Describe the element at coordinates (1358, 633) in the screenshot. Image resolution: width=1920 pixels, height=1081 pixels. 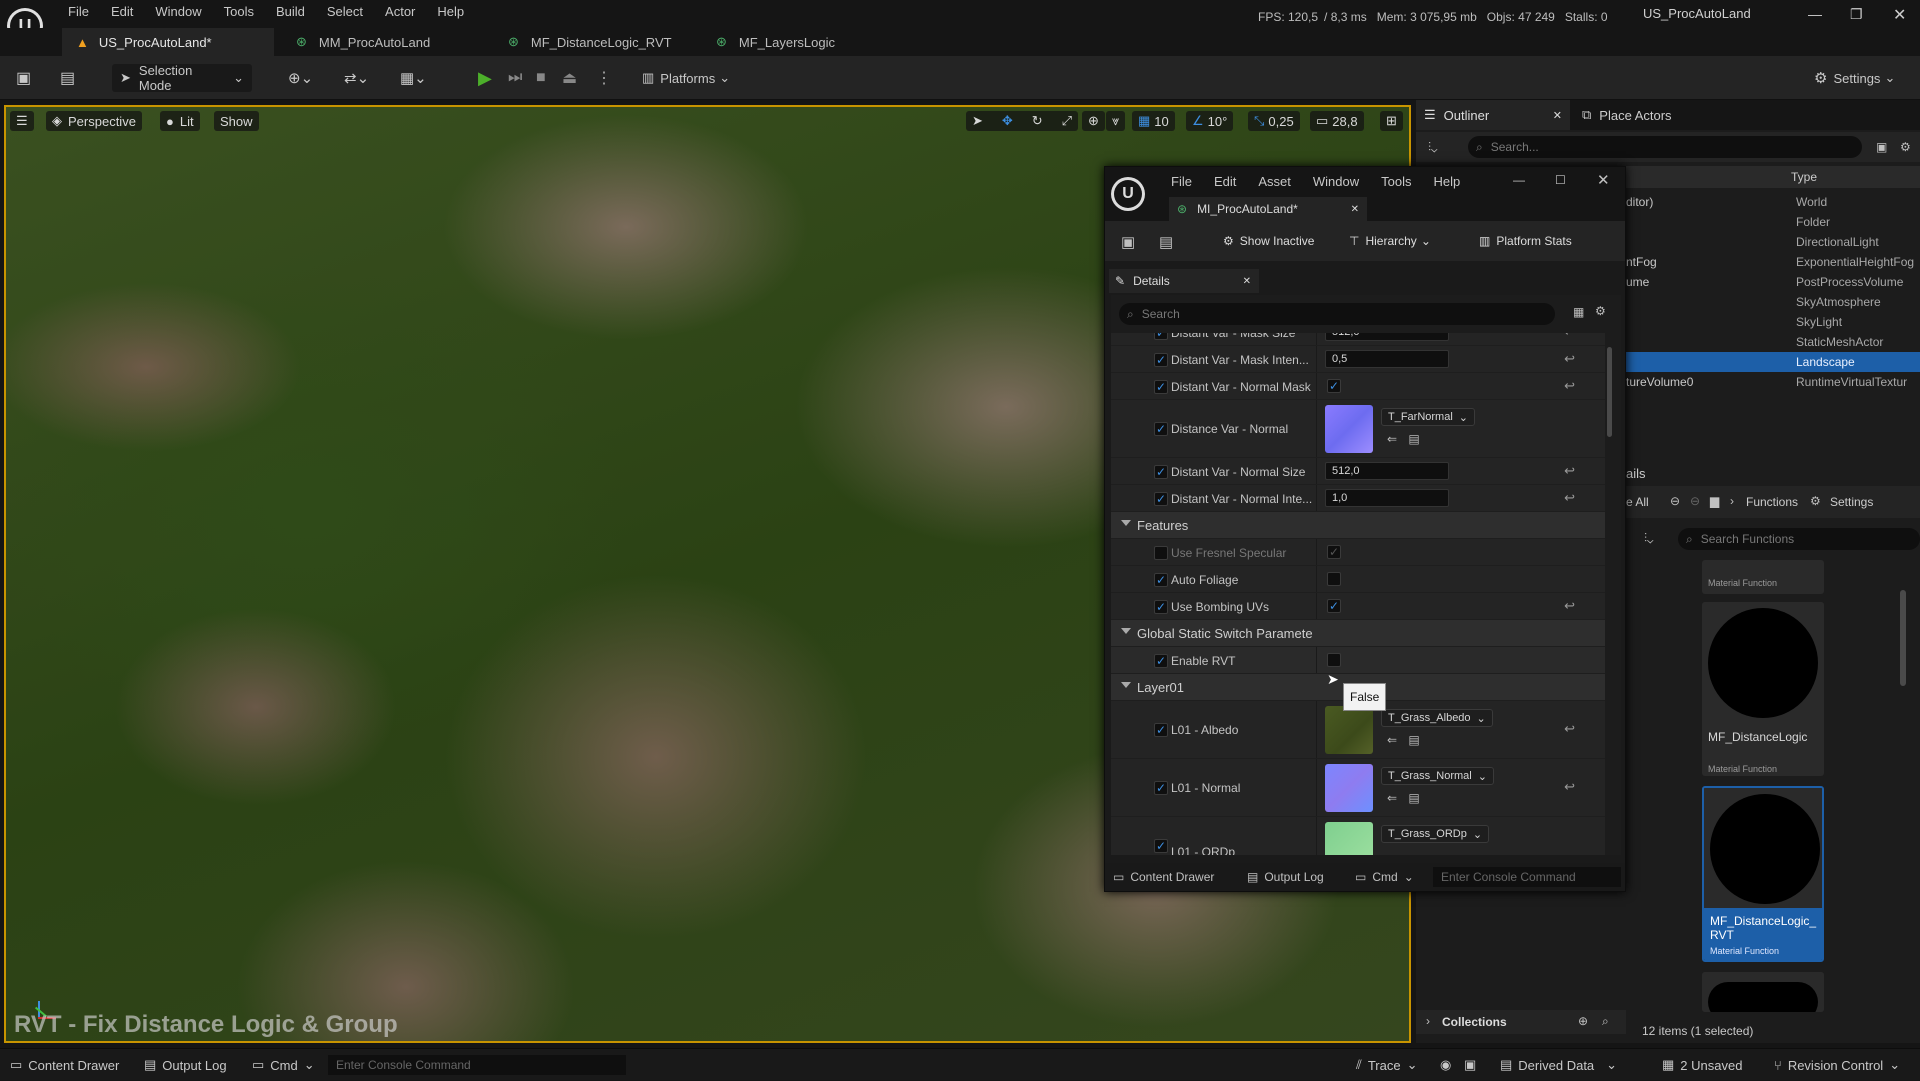
I see `category-global-static-switch: Global Static Switch Paramete` at that location.